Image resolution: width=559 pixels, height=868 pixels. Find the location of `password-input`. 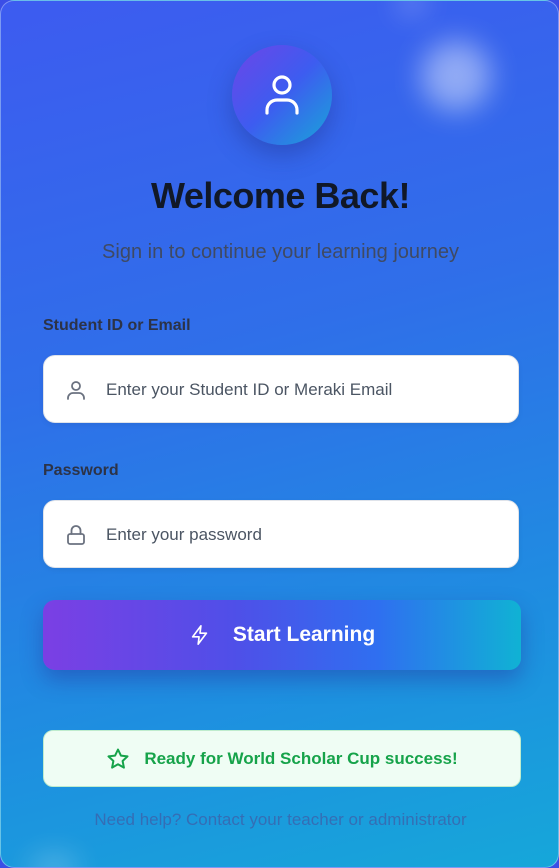

password-input is located at coordinates (306, 535).